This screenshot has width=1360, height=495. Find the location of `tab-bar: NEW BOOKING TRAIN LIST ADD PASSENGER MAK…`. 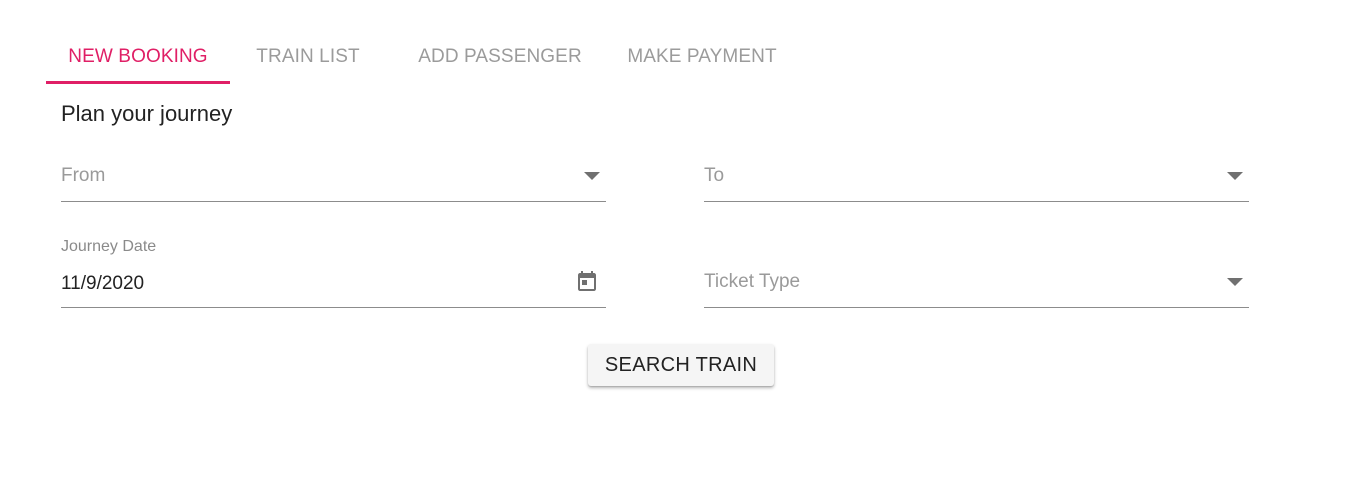

tab-bar: NEW BOOKING TRAIN LIST ADD PASSENGER MAK… is located at coordinates (418, 57).